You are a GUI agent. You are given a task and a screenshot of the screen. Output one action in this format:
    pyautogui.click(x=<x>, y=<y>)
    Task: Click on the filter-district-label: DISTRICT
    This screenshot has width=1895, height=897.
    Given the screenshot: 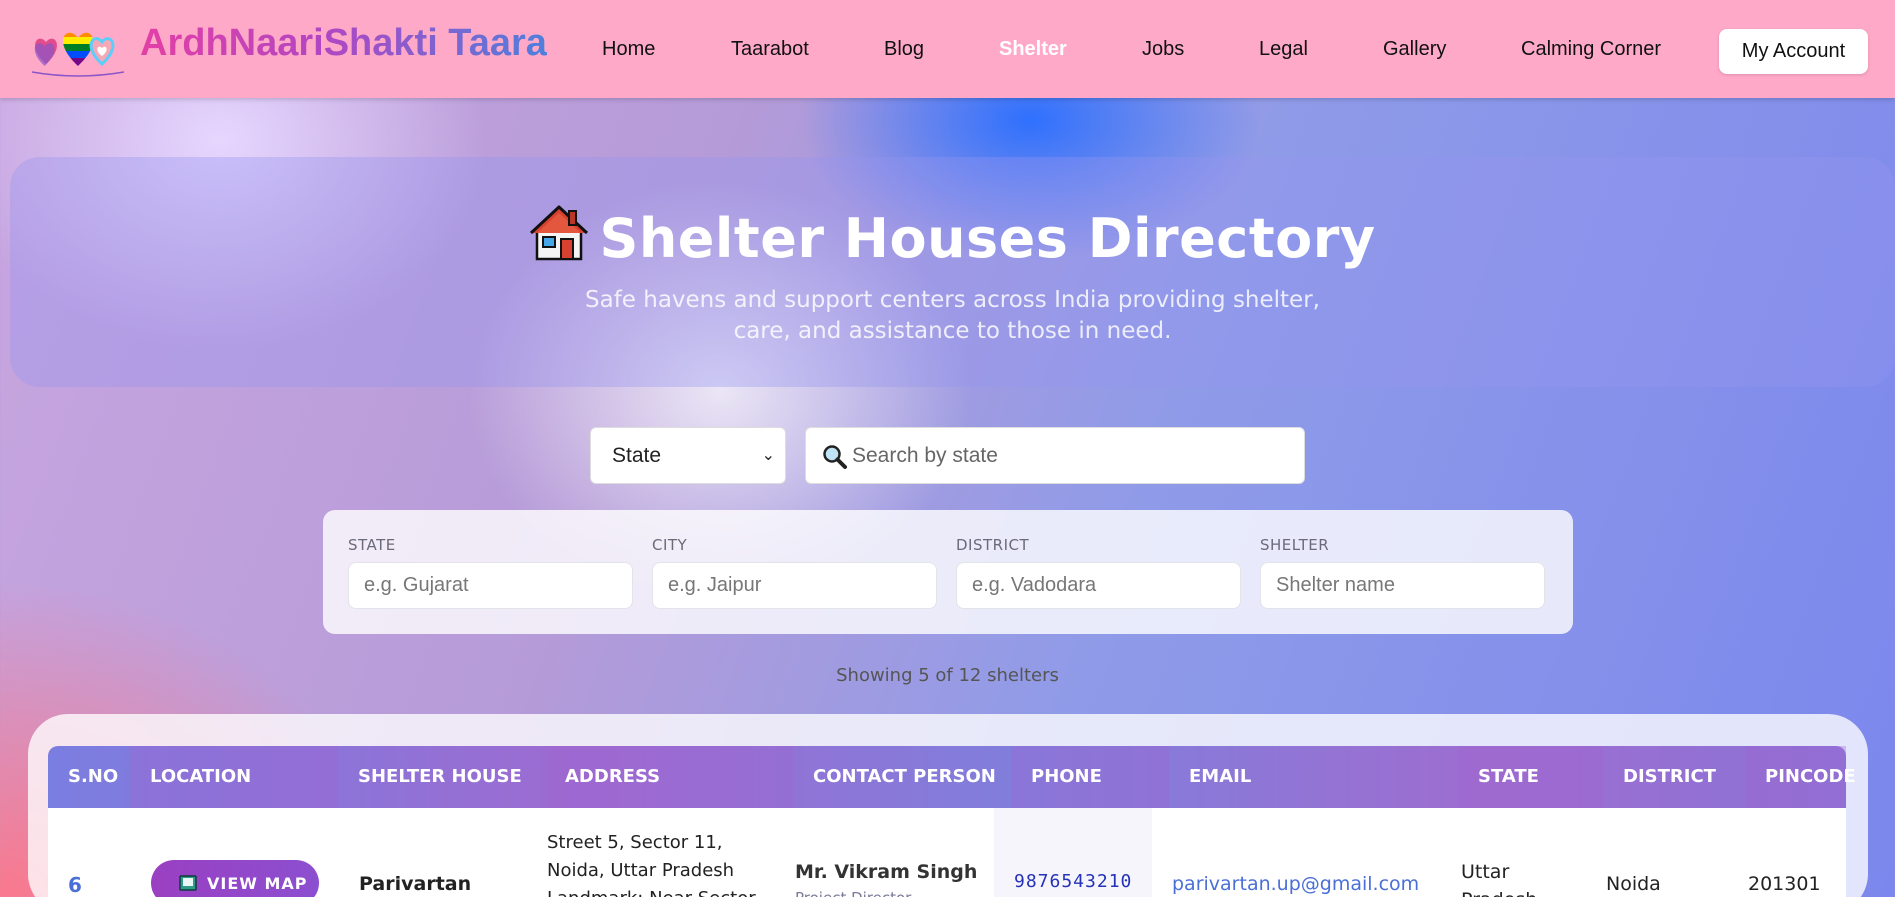 What is the action you would take?
    pyautogui.click(x=993, y=545)
    